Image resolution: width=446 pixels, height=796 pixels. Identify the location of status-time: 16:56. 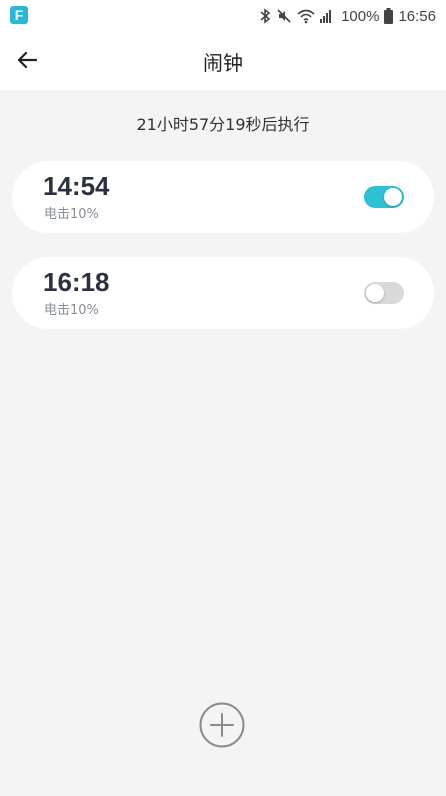
(417, 16).